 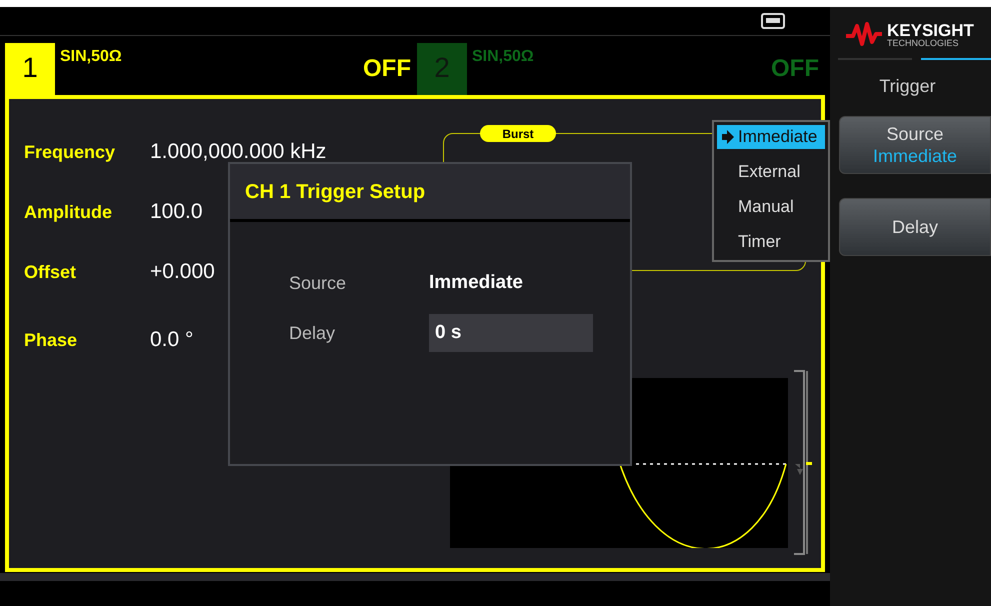 What do you see at coordinates (335, 192) in the screenshot?
I see `dialog-title: CH 1 Trigger Setup` at bounding box center [335, 192].